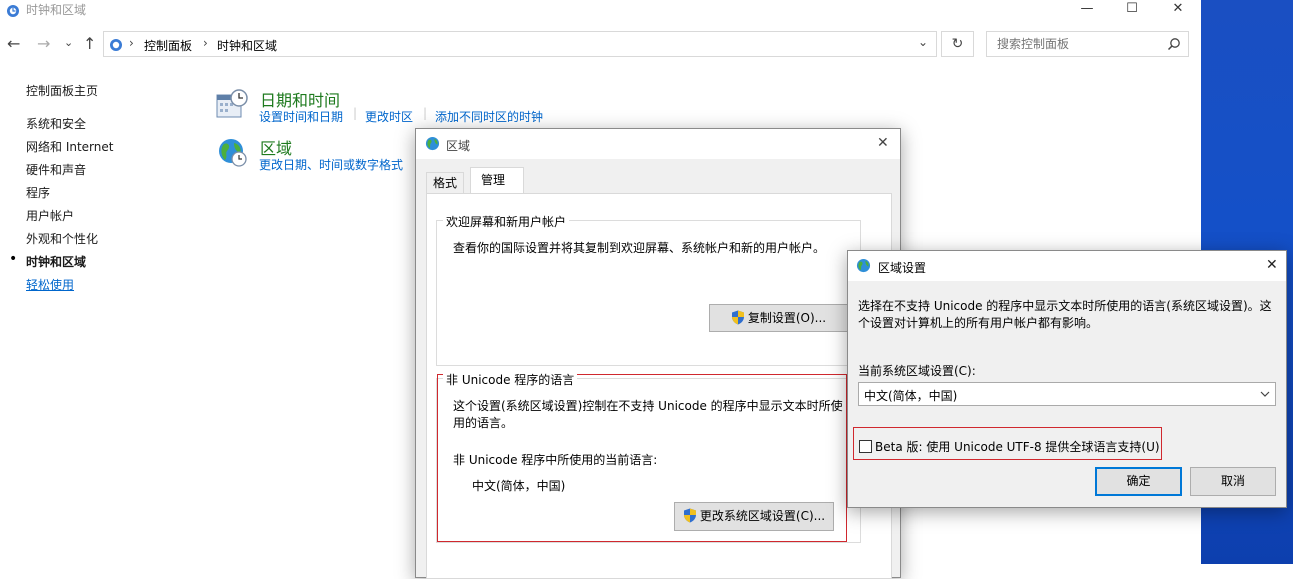  I want to click on title-bar: 时钟和区域 — ☐ ✕, so click(600, 14).